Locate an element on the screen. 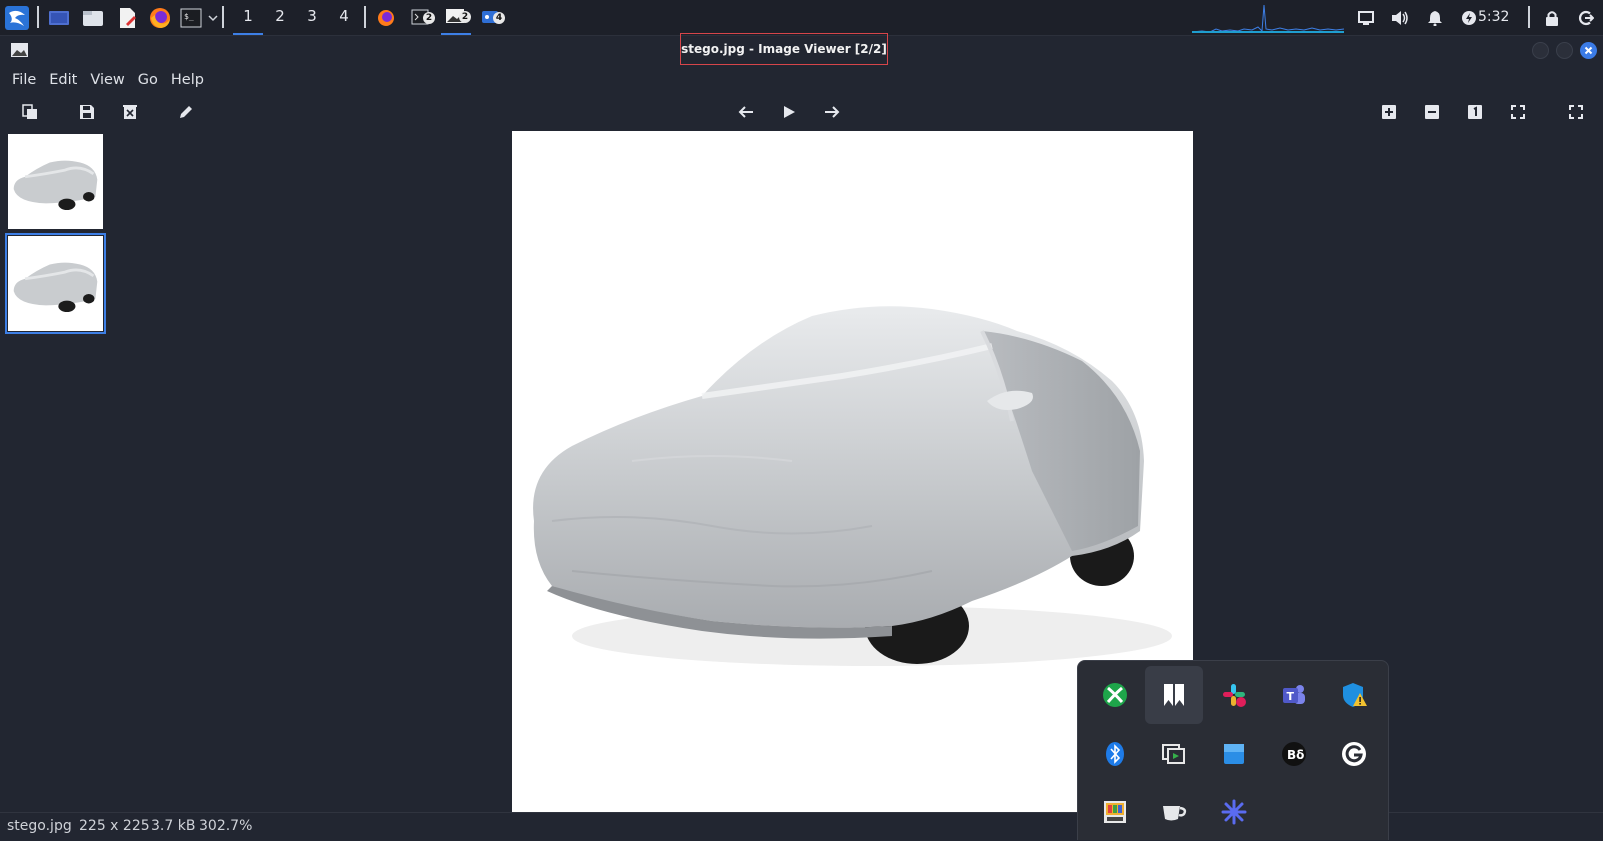 This screenshot has height=841, width=1603. zoom-fit-icon is located at coordinates (1518, 112).